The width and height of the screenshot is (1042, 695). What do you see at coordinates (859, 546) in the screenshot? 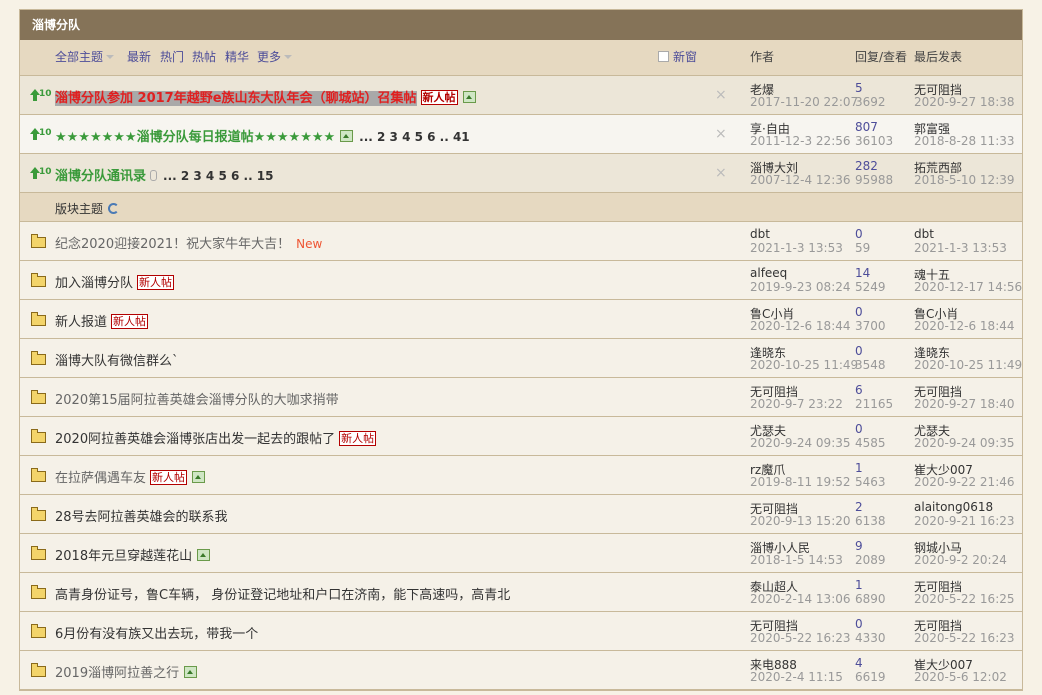
I see `reply-count: 9` at bounding box center [859, 546].